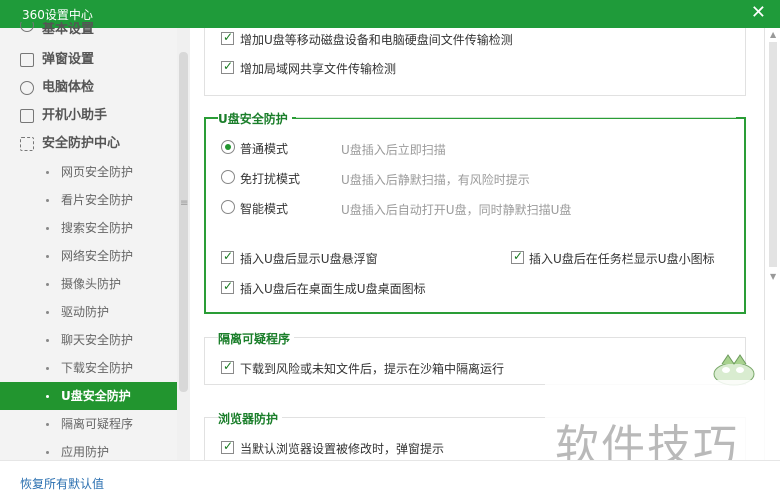 The width and height of the screenshot is (780, 500). I want to click on scroll-up-icon: ▲, so click(773, 34).